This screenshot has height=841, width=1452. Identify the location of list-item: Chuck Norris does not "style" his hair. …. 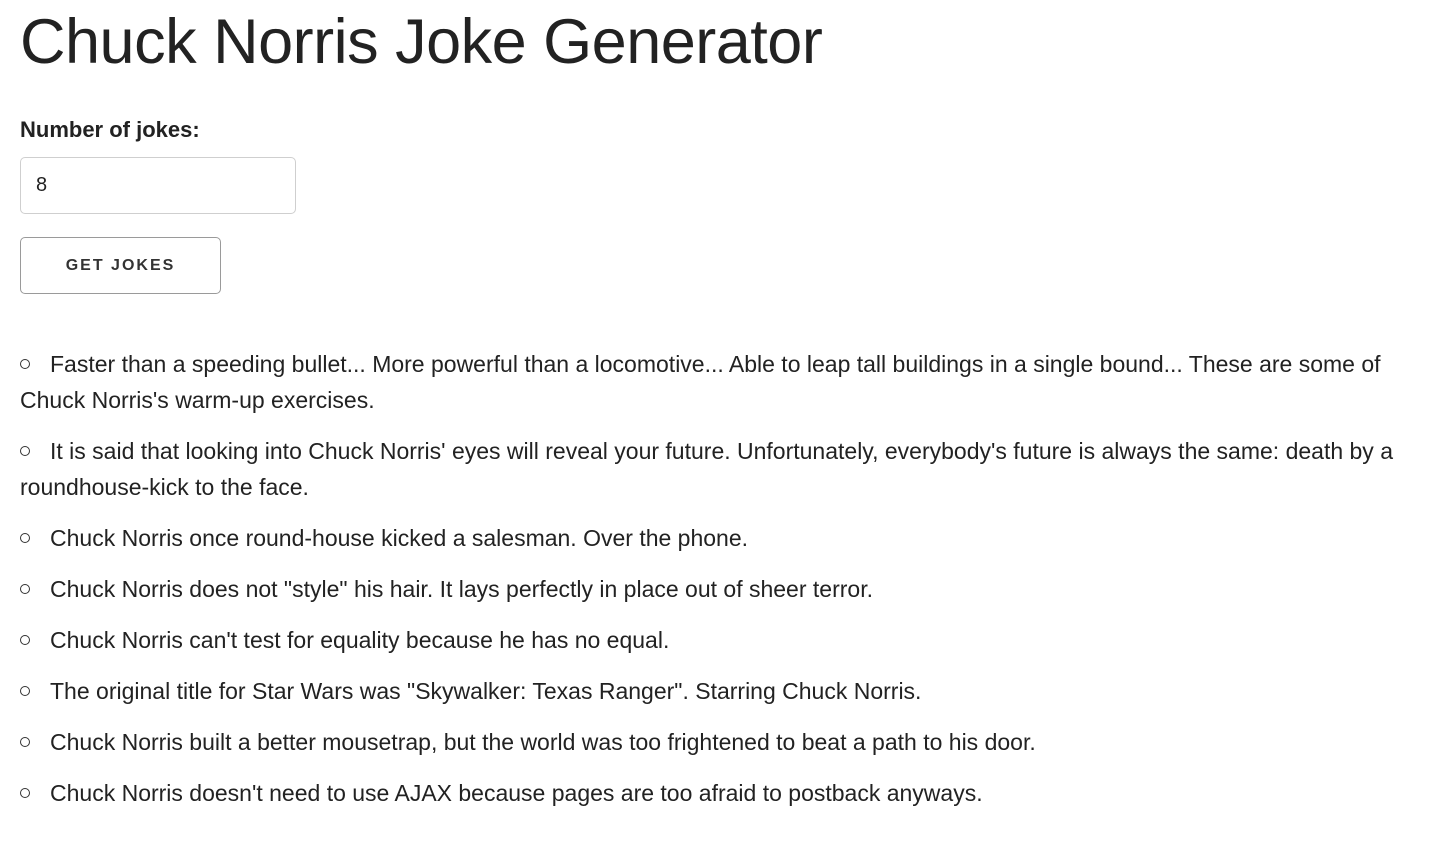
(726, 589).